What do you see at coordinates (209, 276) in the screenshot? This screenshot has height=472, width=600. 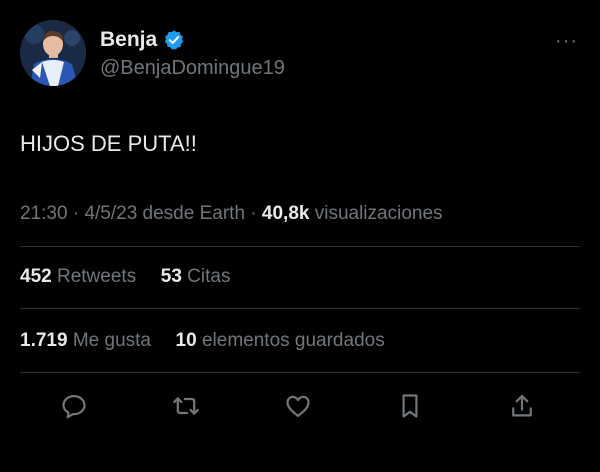 I see `quotes-label: Citas` at bounding box center [209, 276].